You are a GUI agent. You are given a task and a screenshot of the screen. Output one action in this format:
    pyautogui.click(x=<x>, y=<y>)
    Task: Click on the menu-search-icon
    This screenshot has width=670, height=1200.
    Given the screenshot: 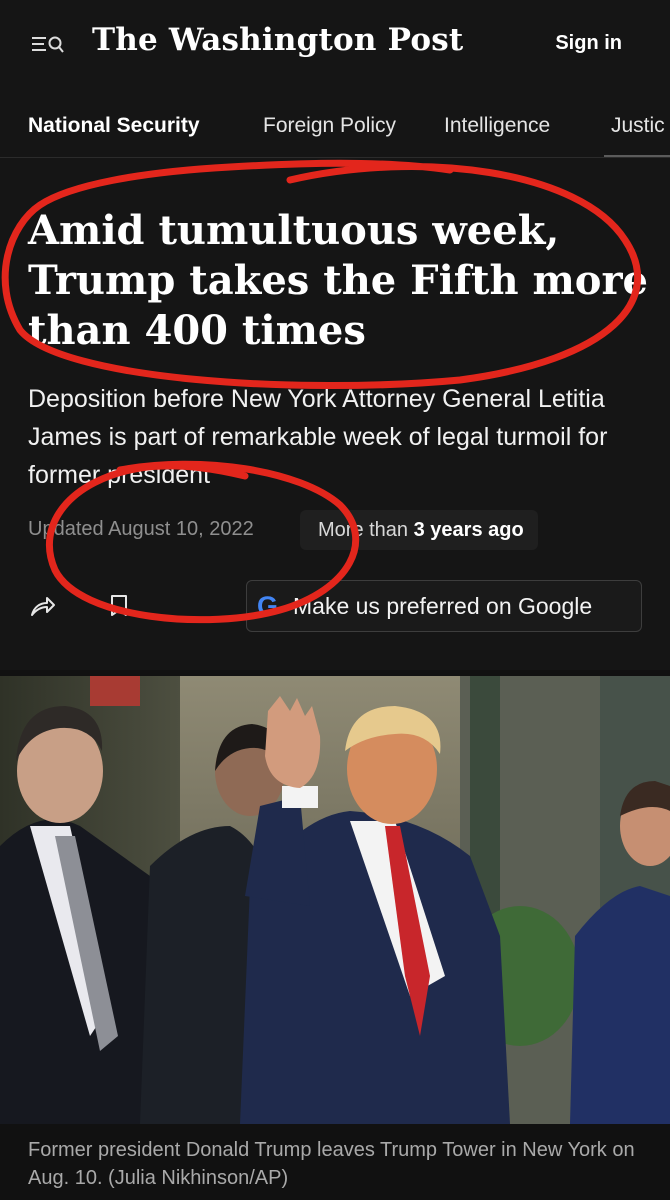 What is the action you would take?
    pyautogui.click(x=48, y=44)
    